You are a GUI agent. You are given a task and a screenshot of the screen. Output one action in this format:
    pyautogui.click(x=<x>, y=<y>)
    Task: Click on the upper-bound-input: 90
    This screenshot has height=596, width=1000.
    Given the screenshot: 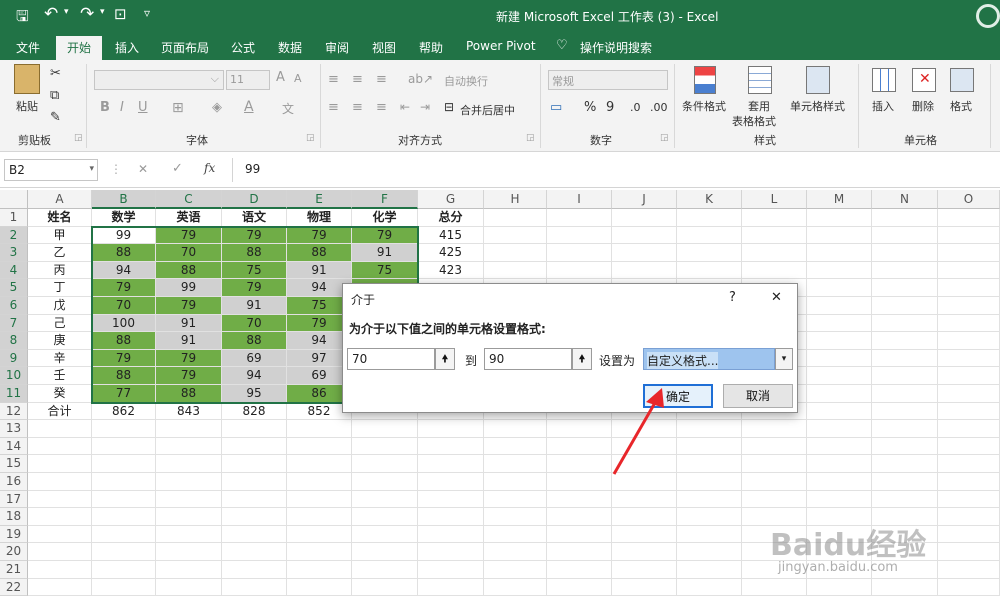 What is the action you would take?
    pyautogui.click(x=528, y=359)
    